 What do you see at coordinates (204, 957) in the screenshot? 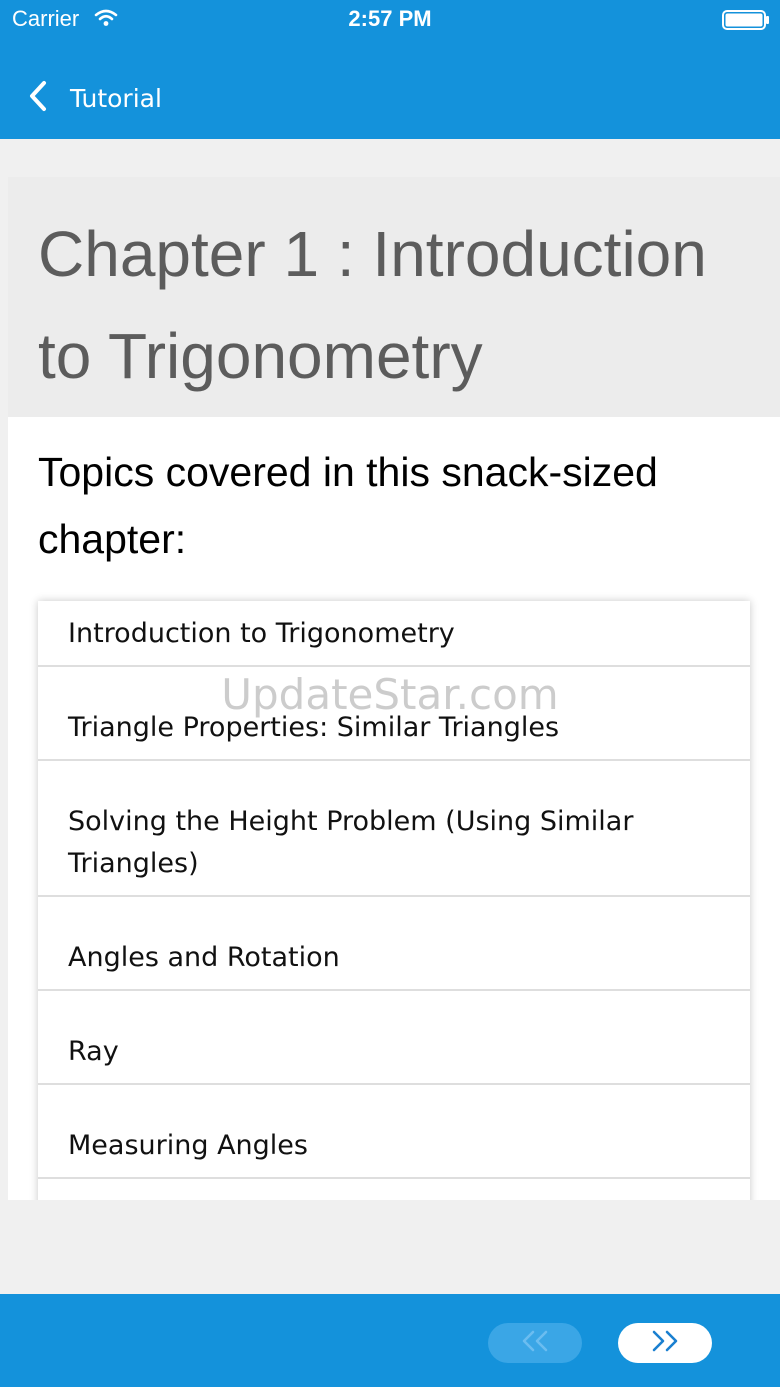
I see `list-item-label: Angles and Rotation` at bounding box center [204, 957].